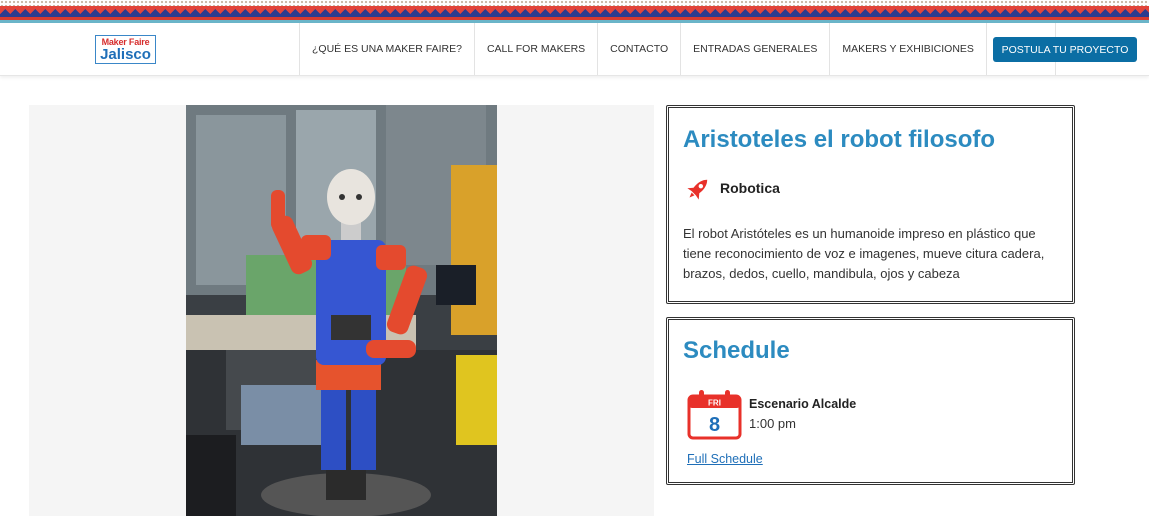 The image size is (1149, 516). What do you see at coordinates (772, 423) in the screenshot?
I see `schedule-time: 1:00 pm` at bounding box center [772, 423].